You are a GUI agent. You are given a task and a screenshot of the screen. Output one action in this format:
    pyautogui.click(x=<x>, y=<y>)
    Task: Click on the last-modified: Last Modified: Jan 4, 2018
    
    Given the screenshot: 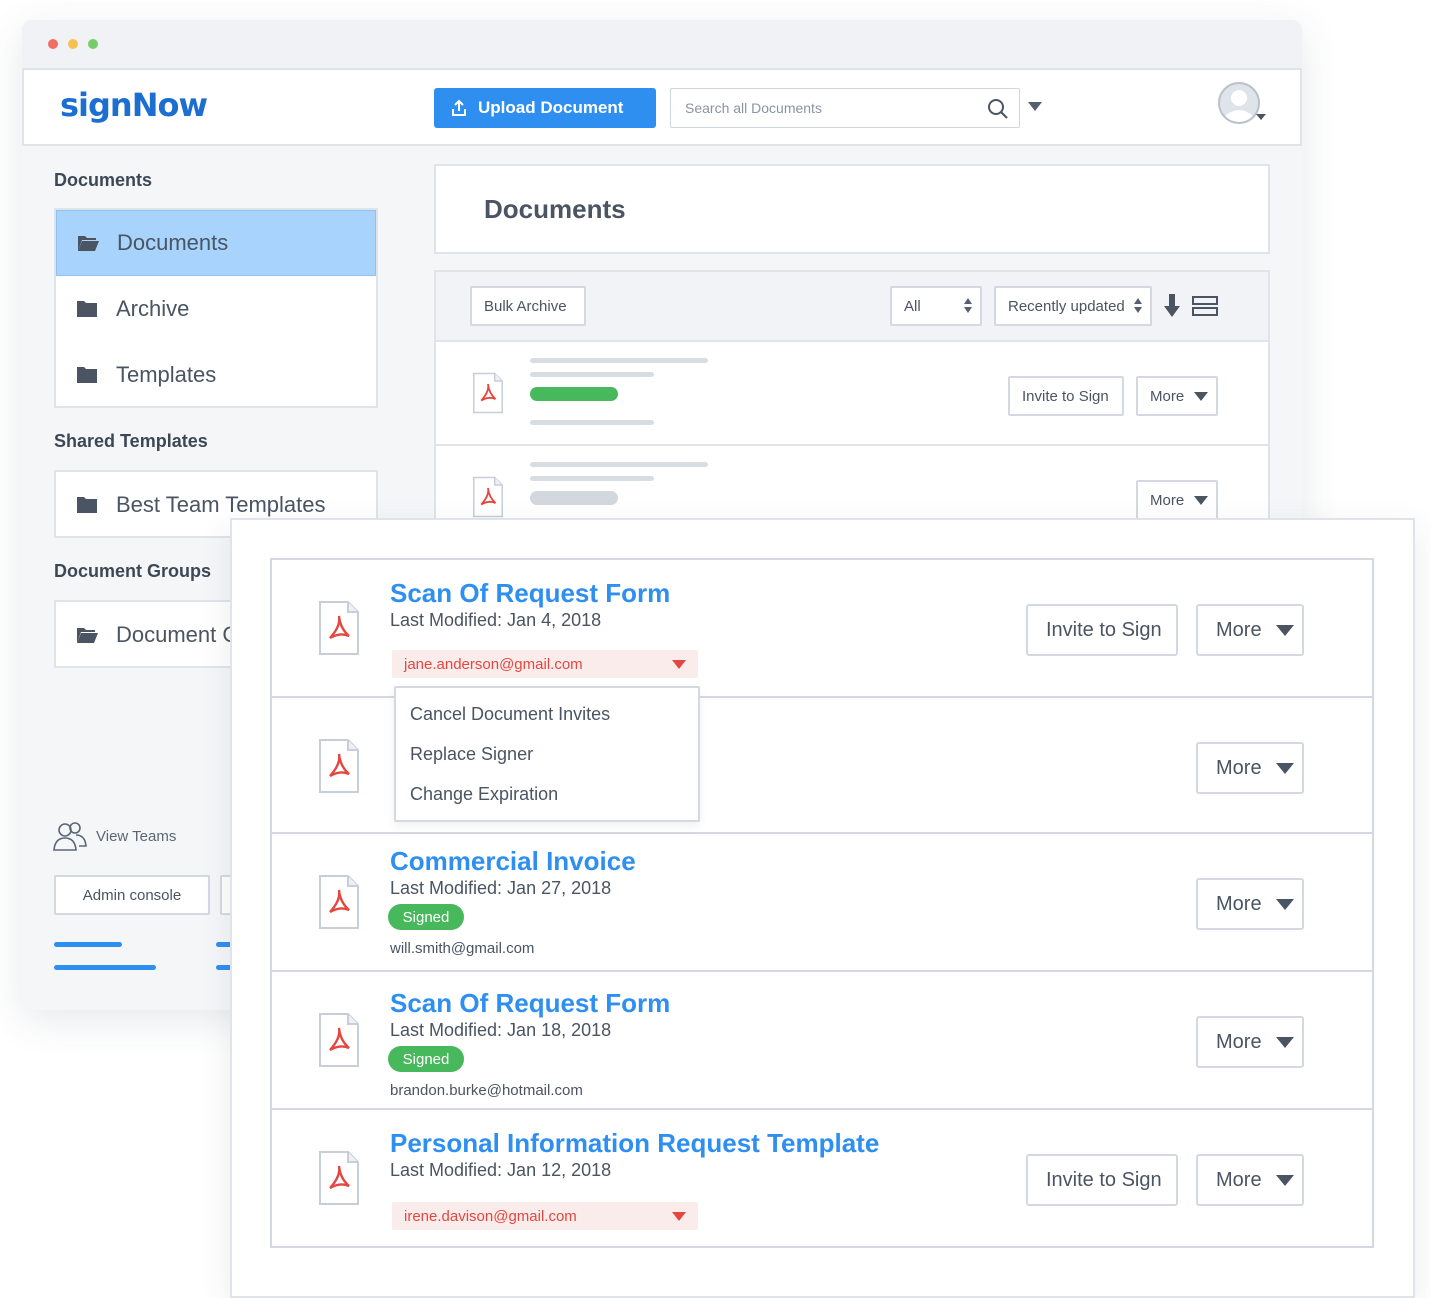 What is the action you would take?
    pyautogui.click(x=496, y=620)
    